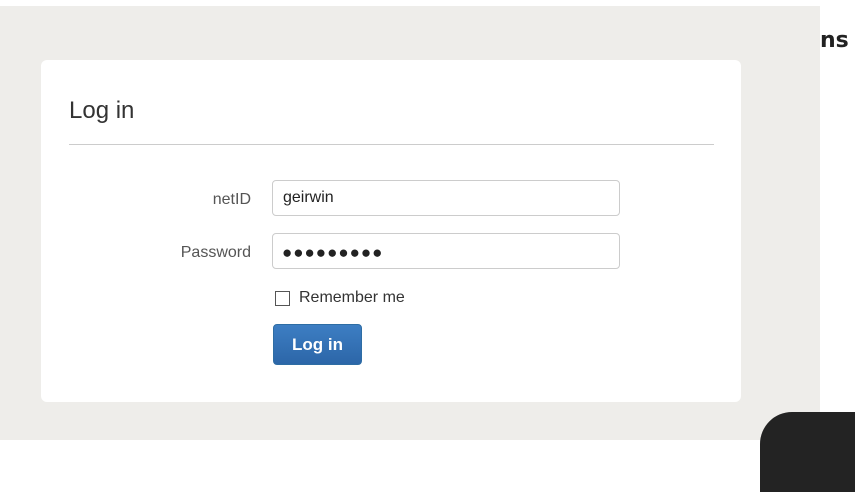 This screenshot has width=855, height=492. What do you see at coordinates (391, 144) in the screenshot?
I see `title-divider` at bounding box center [391, 144].